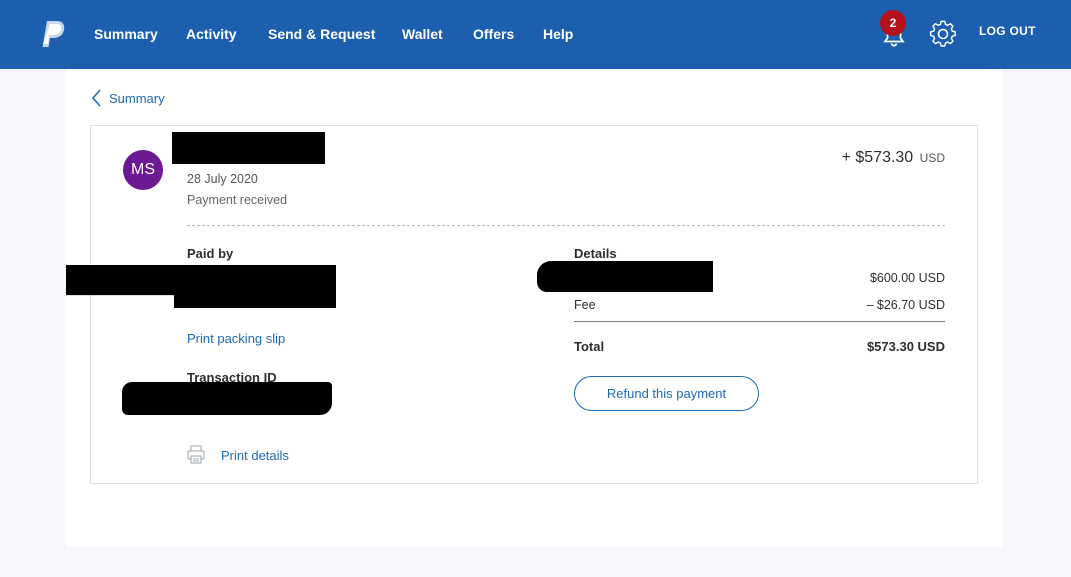  What do you see at coordinates (210, 253) in the screenshot?
I see `paid-by-heading: Paid by` at bounding box center [210, 253].